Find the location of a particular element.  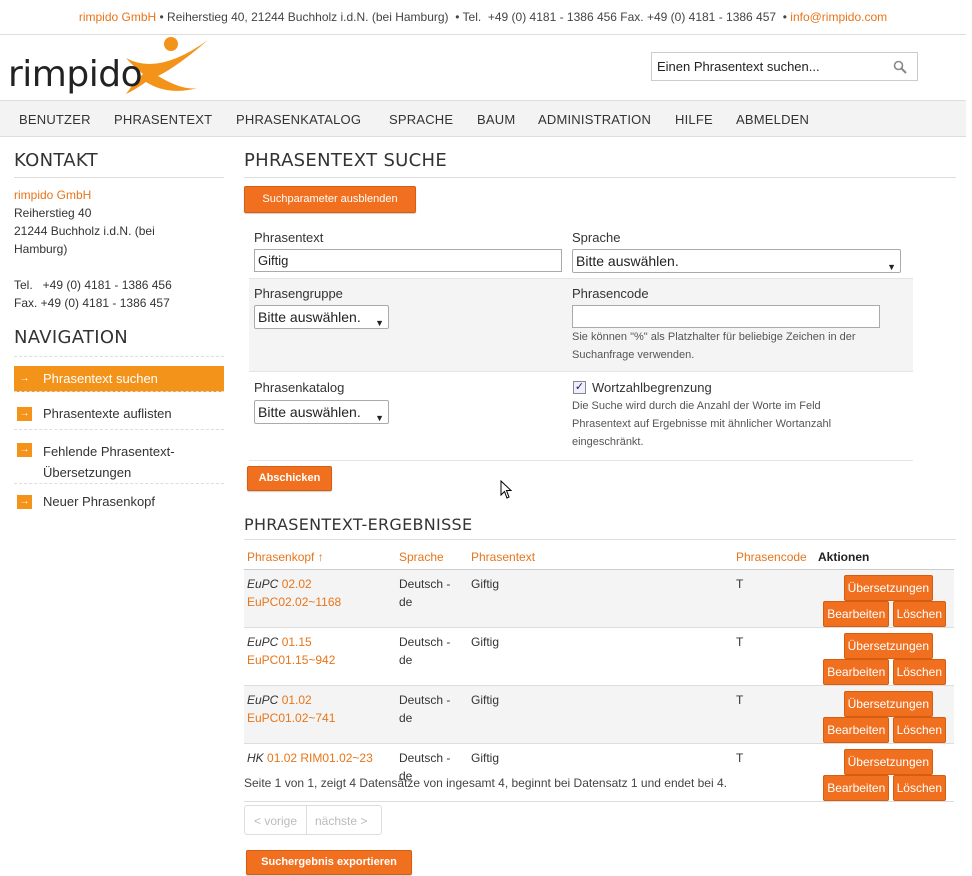

sprache-select-value: Bitte auswählen. is located at coordinates (627, 261).